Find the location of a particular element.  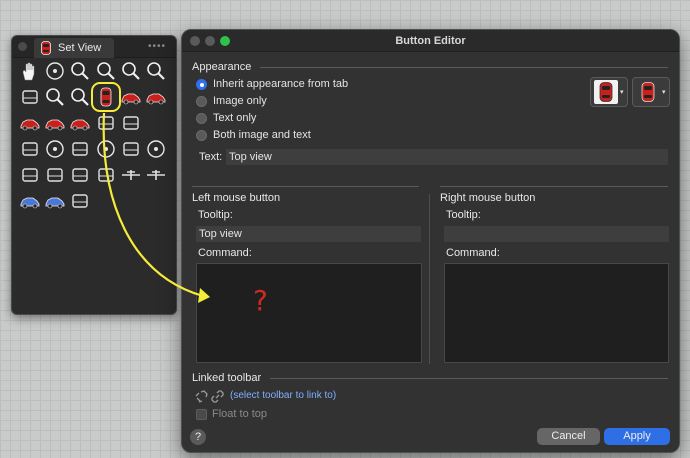

palette-header: Set View •••• is located at coordinates (94, 47).